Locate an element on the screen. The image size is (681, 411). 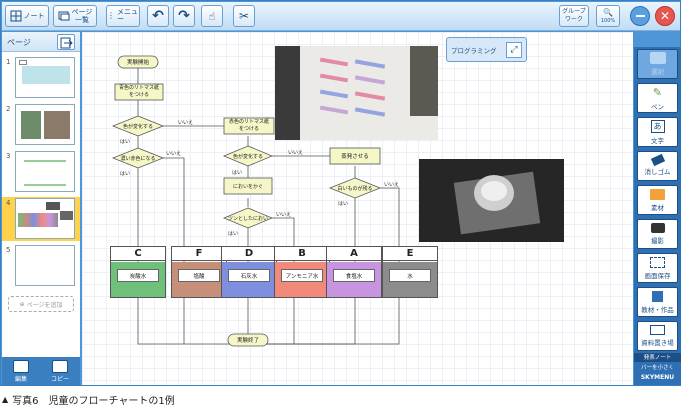
zoom-level: 100% is located at coordinates (608, 20).